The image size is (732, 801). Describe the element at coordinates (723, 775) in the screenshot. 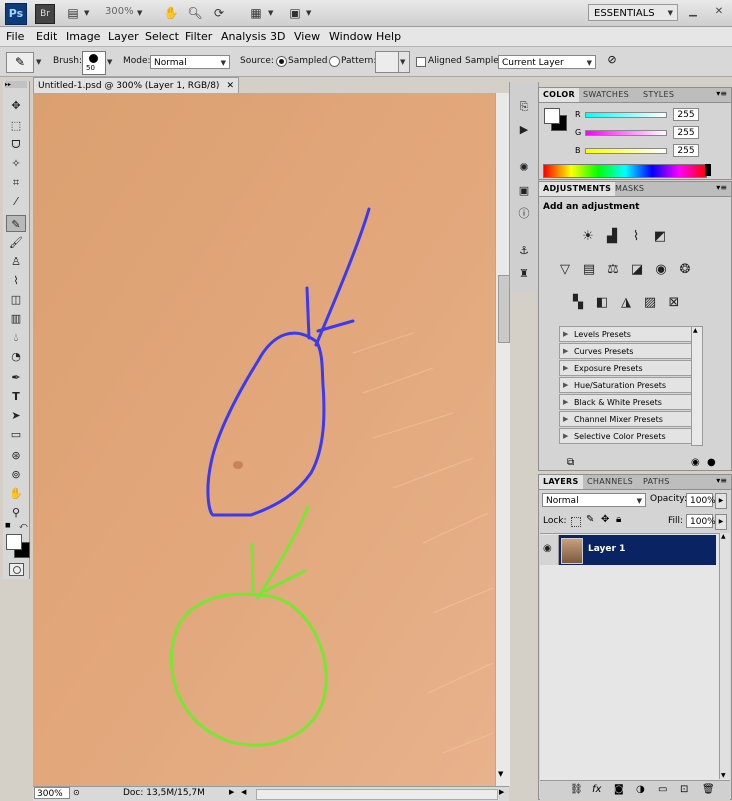

I see `scroll-down-icon: ▼` at that location.